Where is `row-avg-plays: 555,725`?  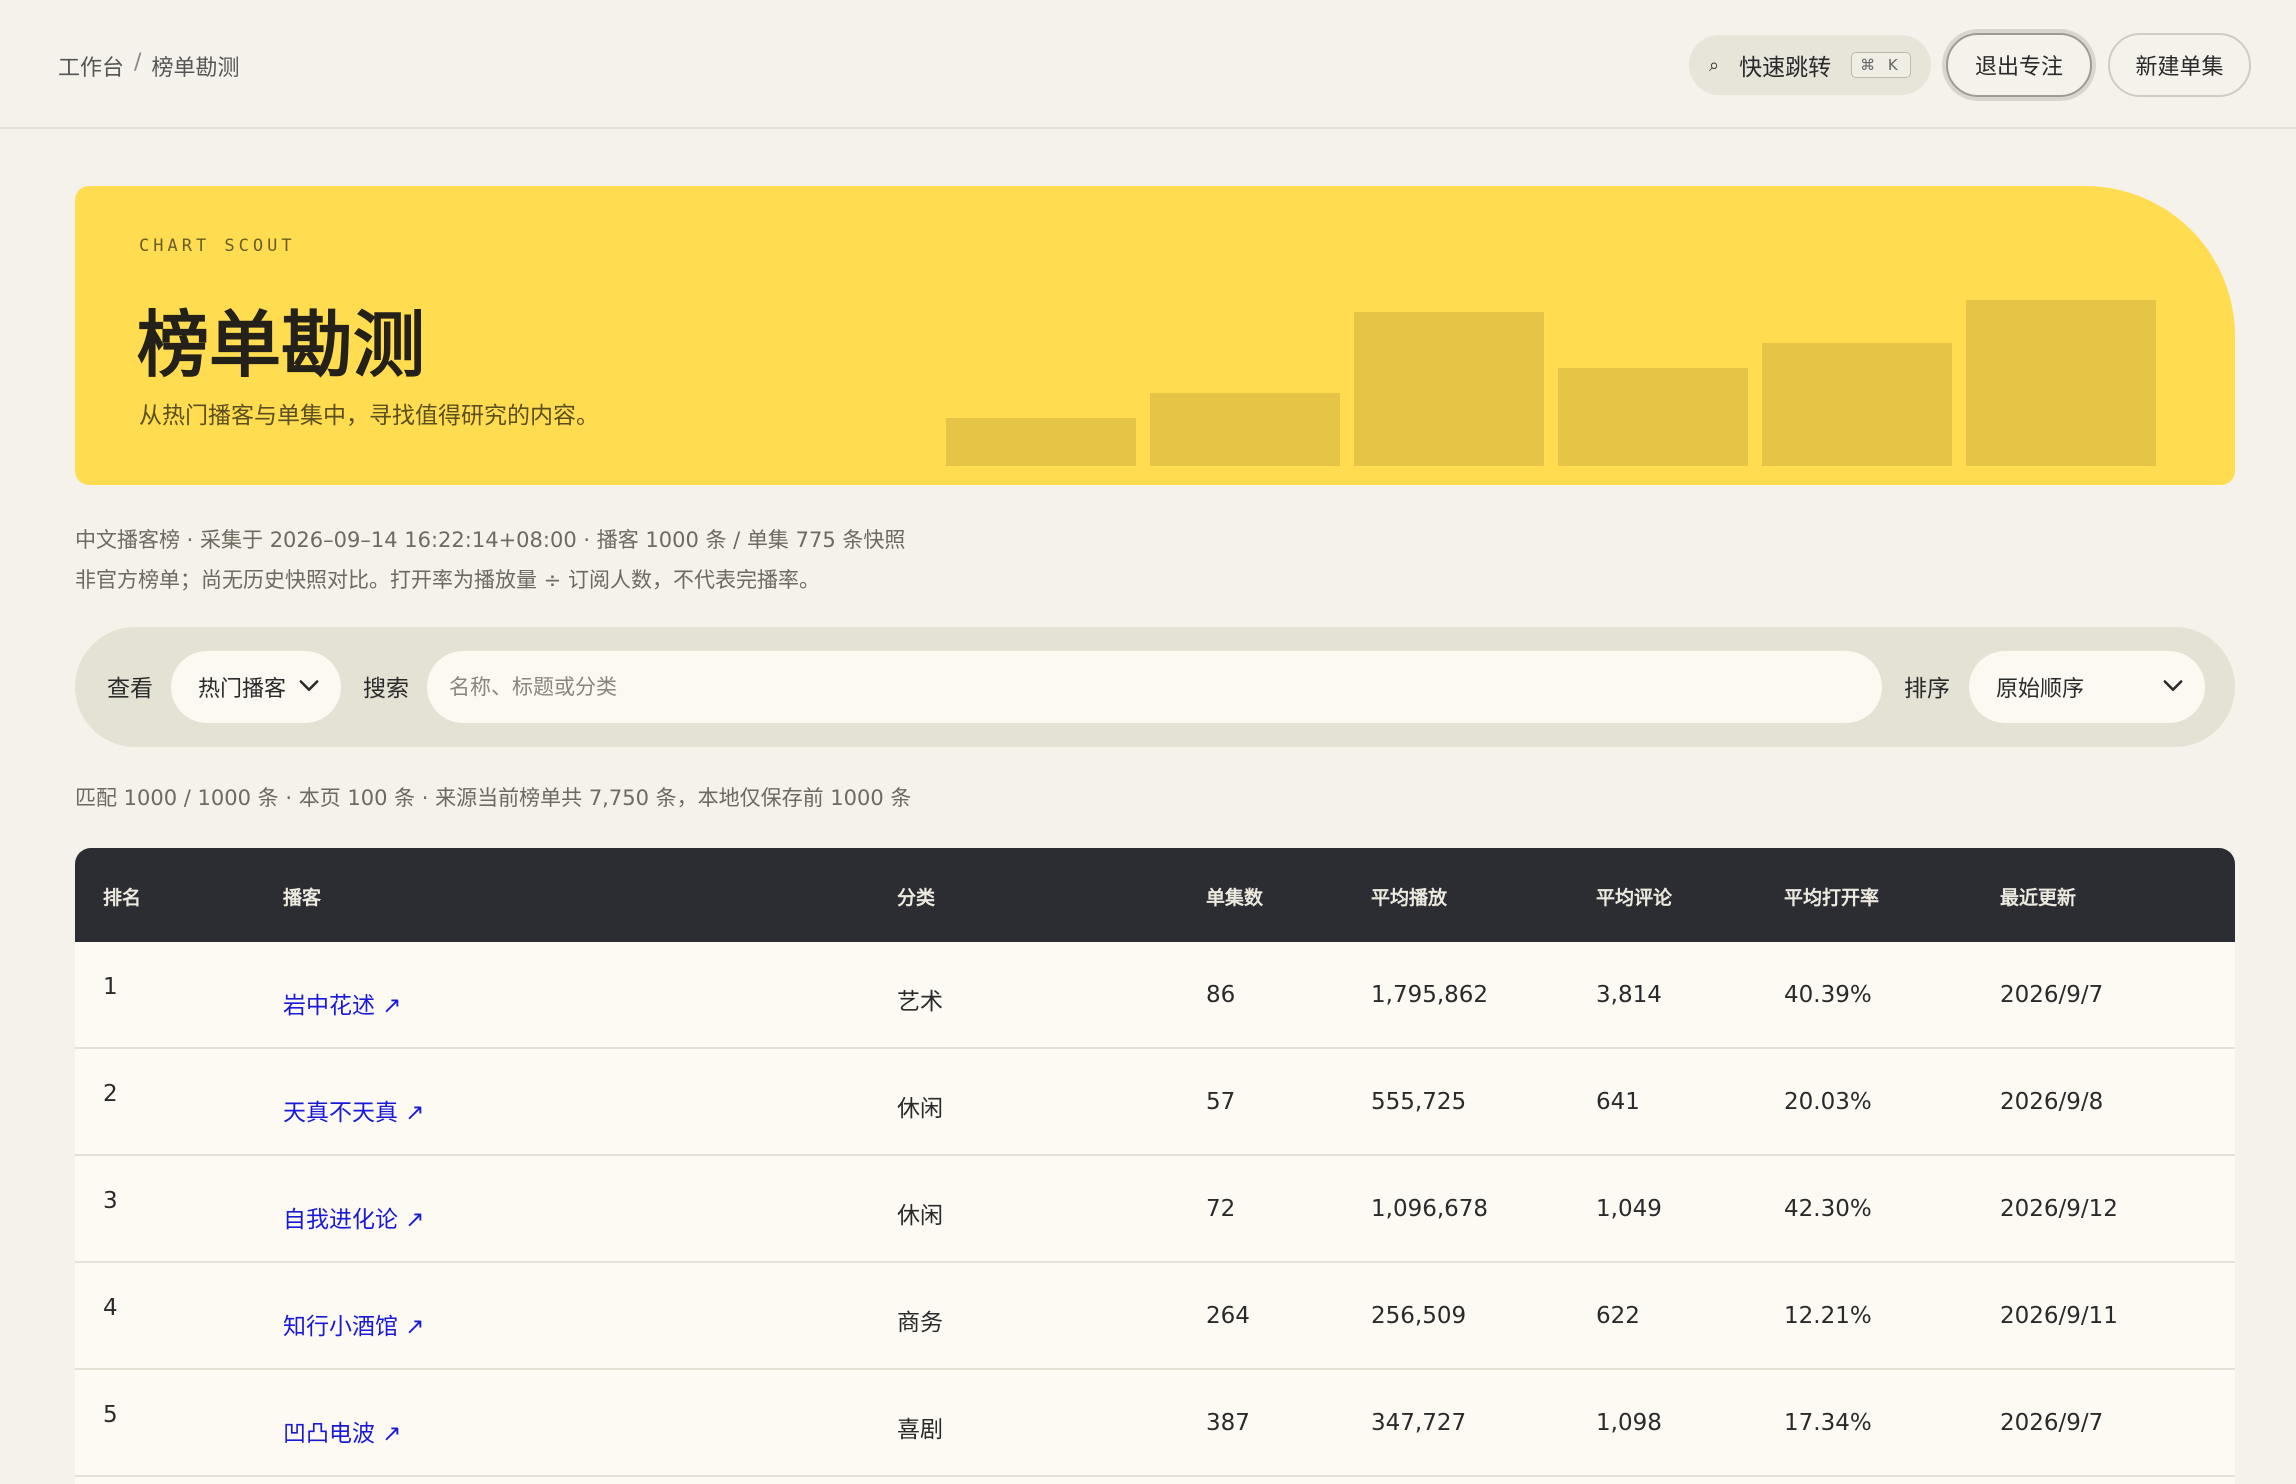 row-avg-plays: 555,725 is located at coordinates (1419, 1102).